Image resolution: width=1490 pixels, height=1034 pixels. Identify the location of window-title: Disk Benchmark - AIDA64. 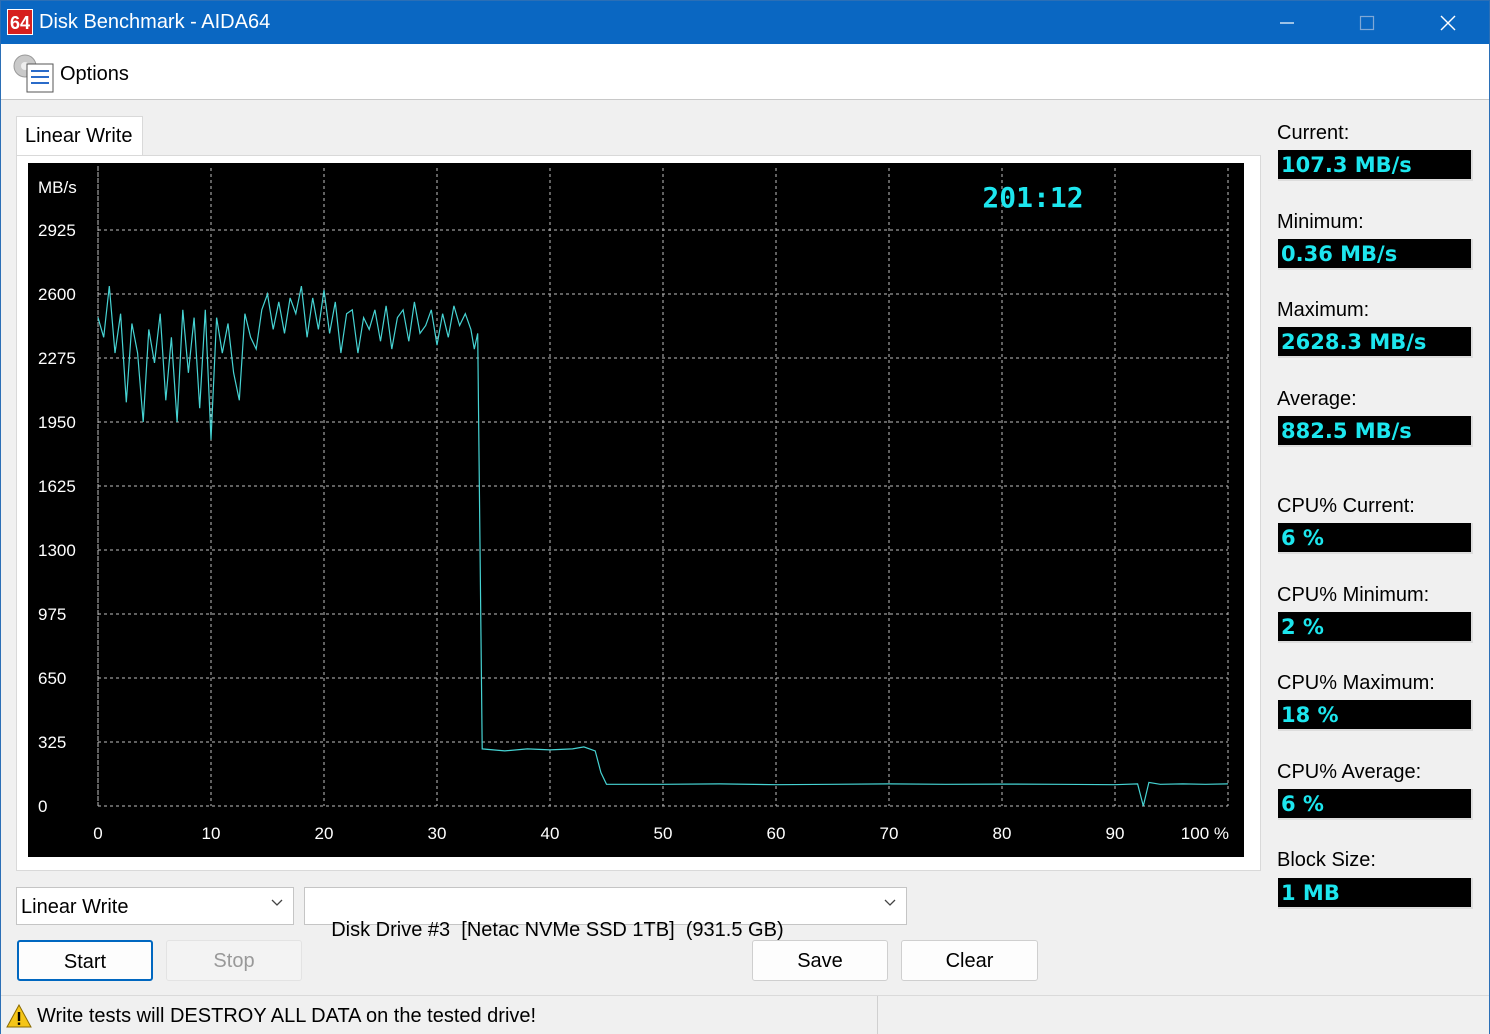
(155, 22).